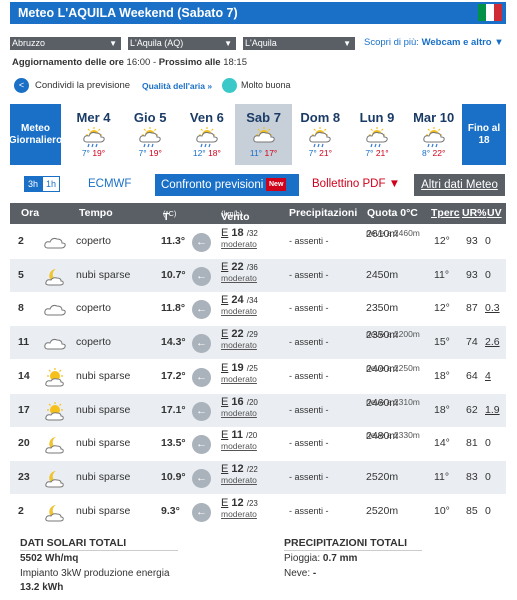 The height and width of the screenshot is (600, 517). Describe the element at coordinates (393, 368) in the screenshot. I see `row-quota: 2400m neve a 2250m` at that location.